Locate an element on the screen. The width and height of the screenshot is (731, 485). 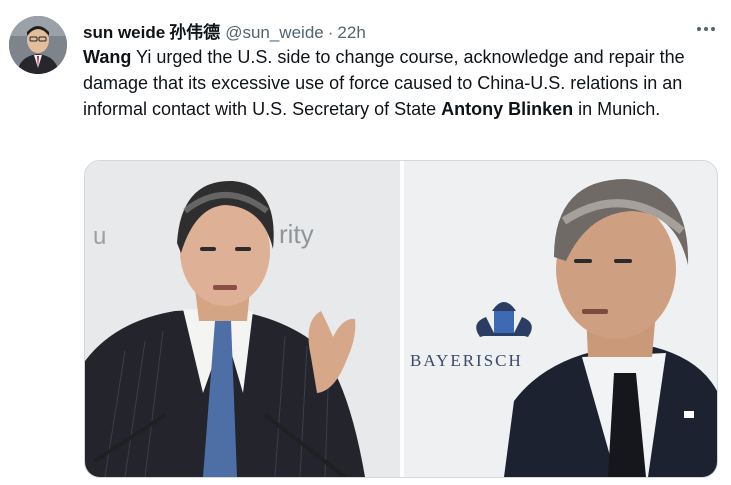
avatar is located at coordinates (38, 45).